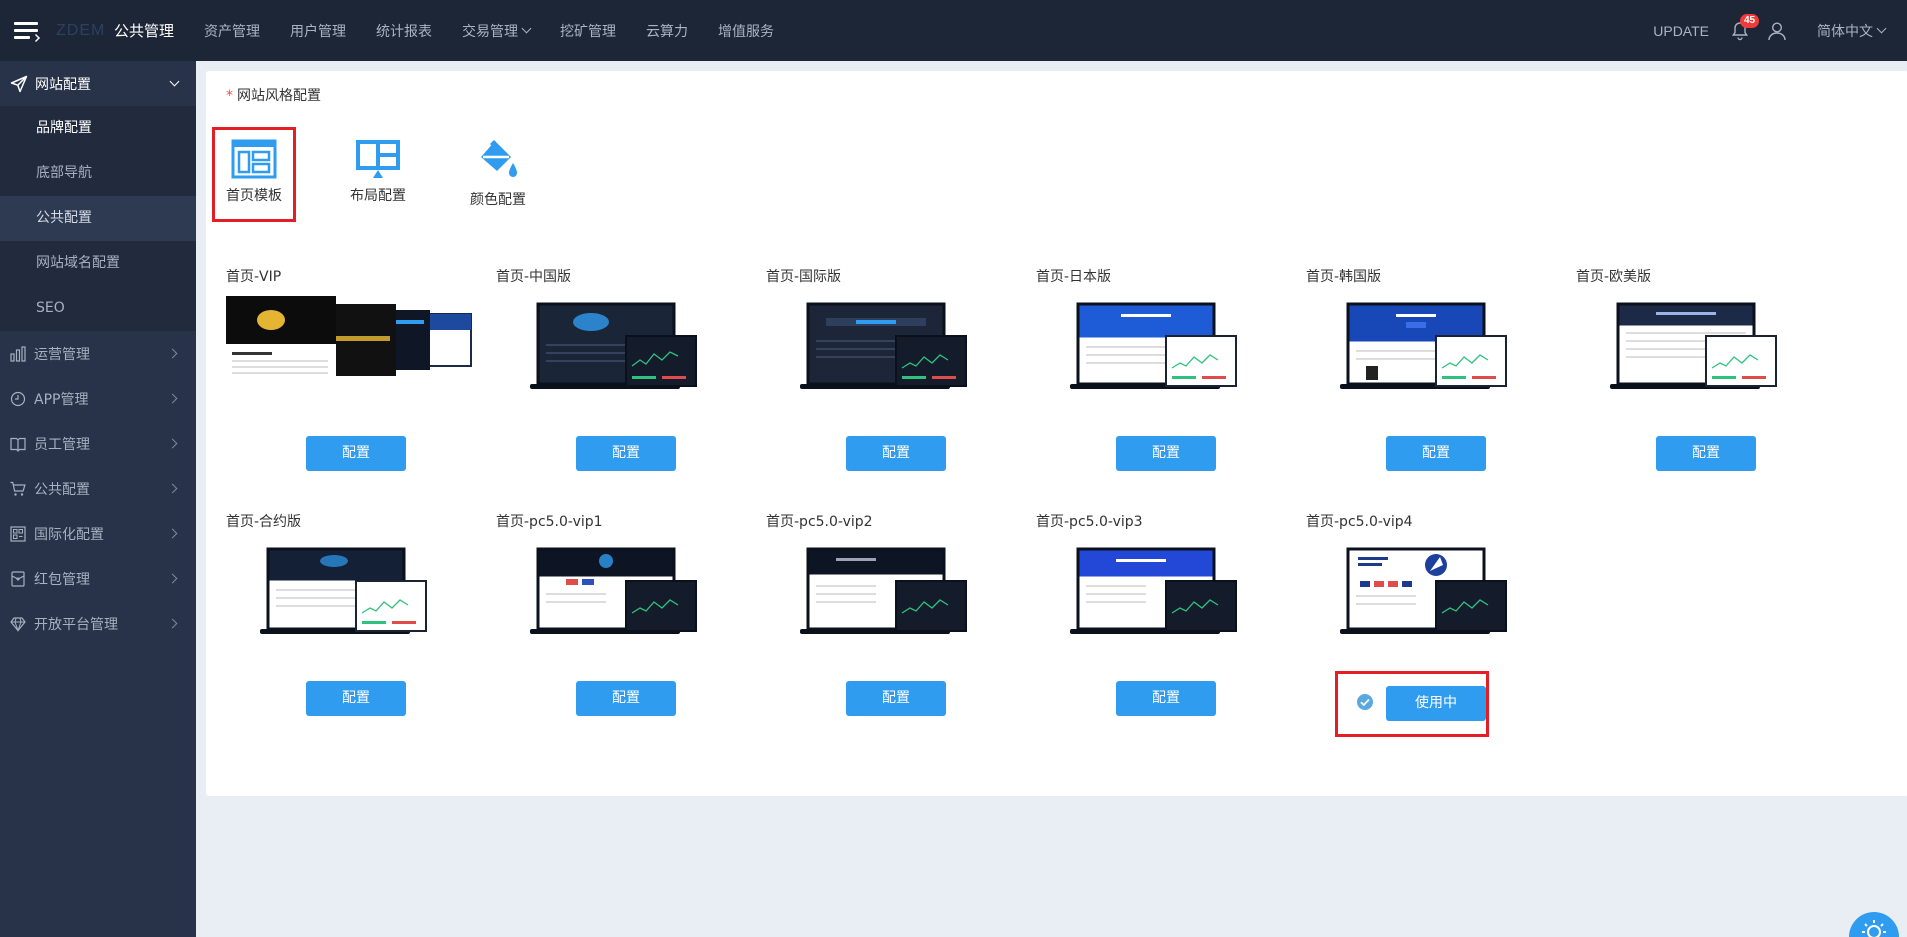 This screenshot has width=1907, height=937. What do you see at coordinates (98, 308) in the screenshot?
I see `sidebar-item-seo: SEO` at bounding box center [98, 308].